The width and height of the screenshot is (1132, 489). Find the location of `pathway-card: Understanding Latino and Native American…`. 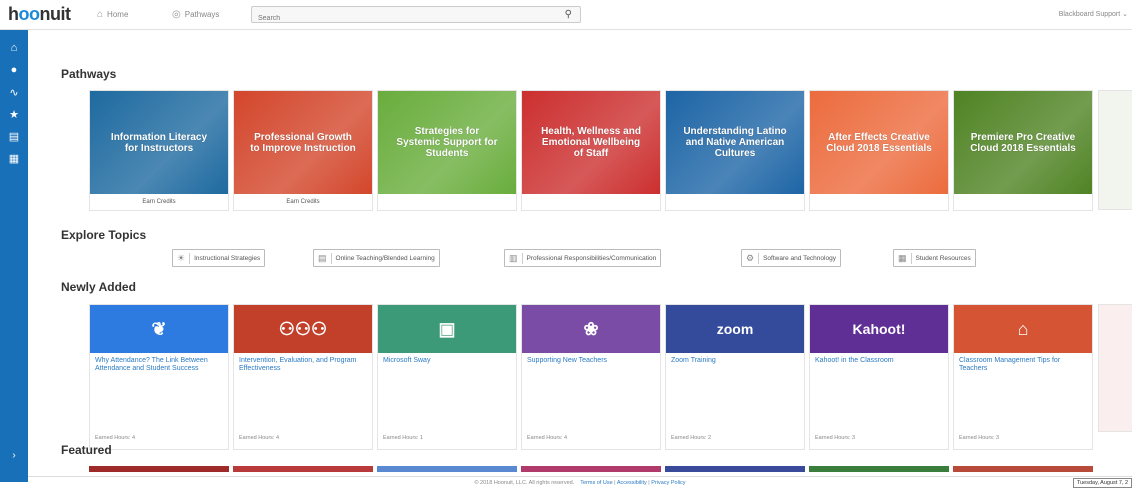

pathway-card: Understanding Latino and Native American… is located at coordinates (735, 150).